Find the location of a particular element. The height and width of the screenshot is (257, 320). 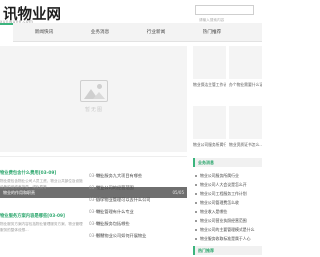

list-item-title: 自学物业管理可以去什么公司 is located at coordinates (123, 200).